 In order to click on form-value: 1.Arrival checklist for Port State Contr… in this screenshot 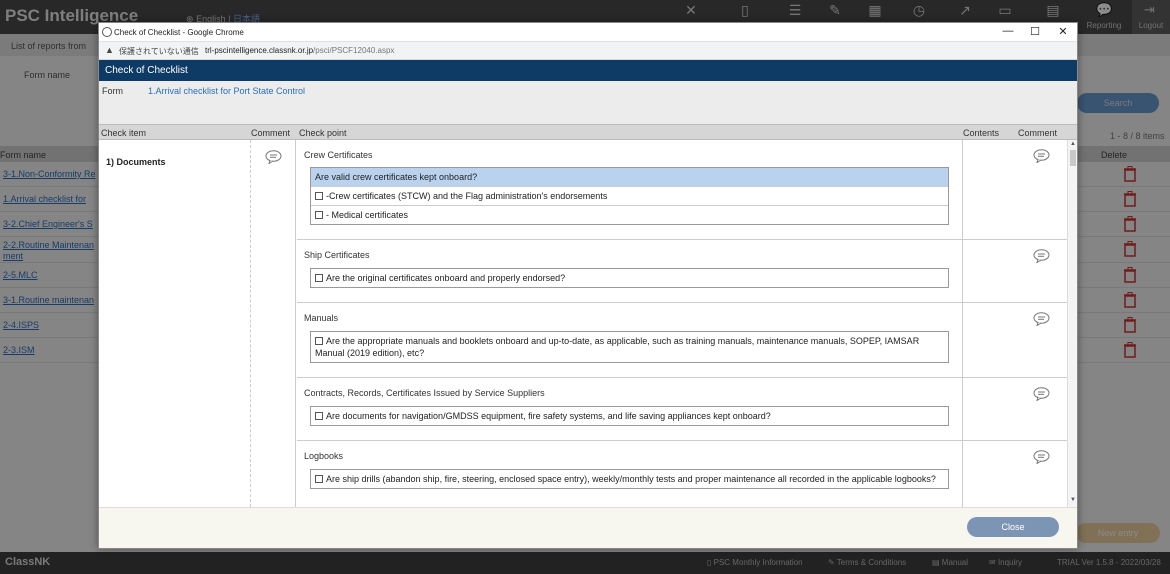, I will do `click(227, 91)`.